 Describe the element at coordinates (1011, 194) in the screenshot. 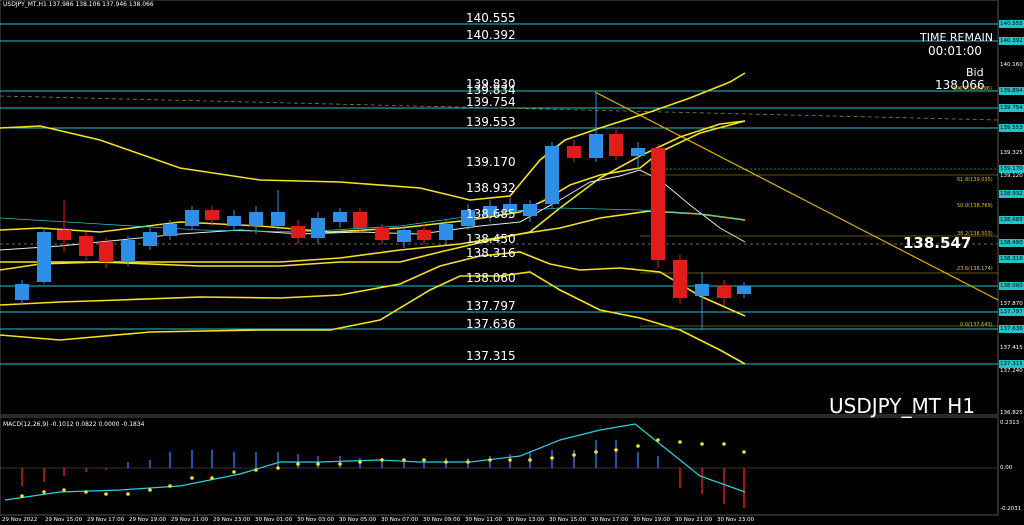

I see `price-tag: 138.932` at that location.